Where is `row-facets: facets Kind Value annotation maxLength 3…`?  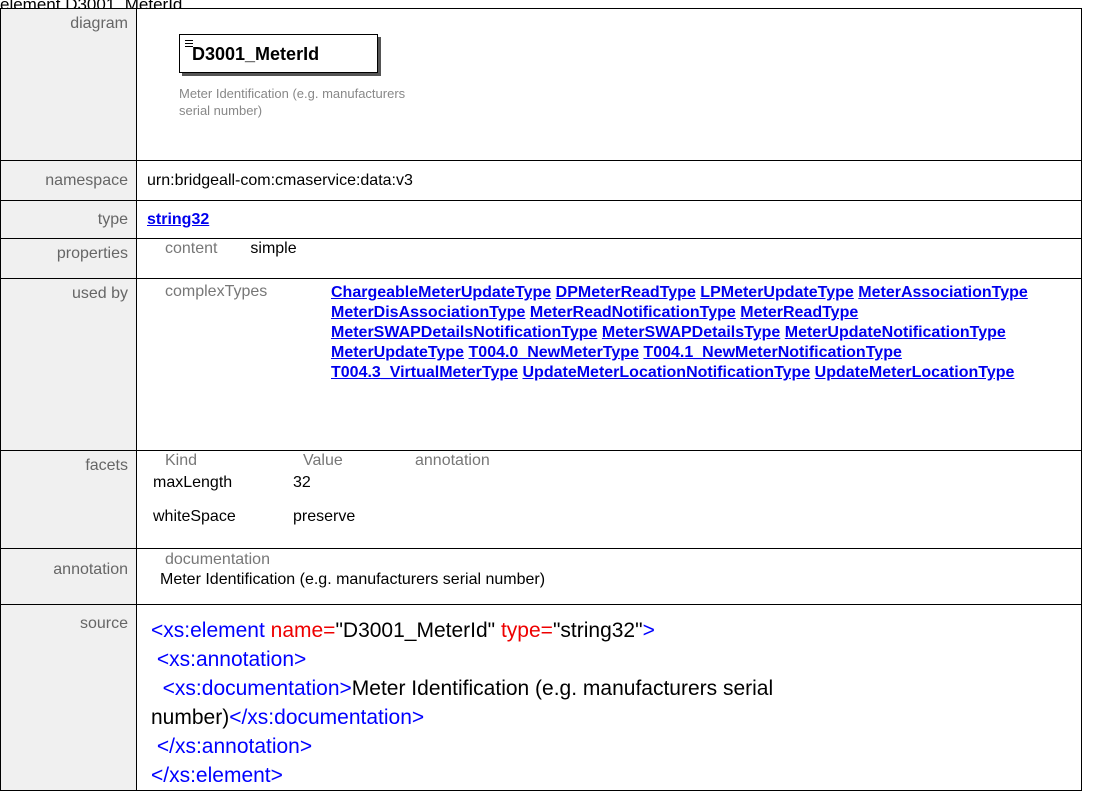 row-facets: facets Kind Value annotation maxLength 3… is located at coordinates (541, 499).